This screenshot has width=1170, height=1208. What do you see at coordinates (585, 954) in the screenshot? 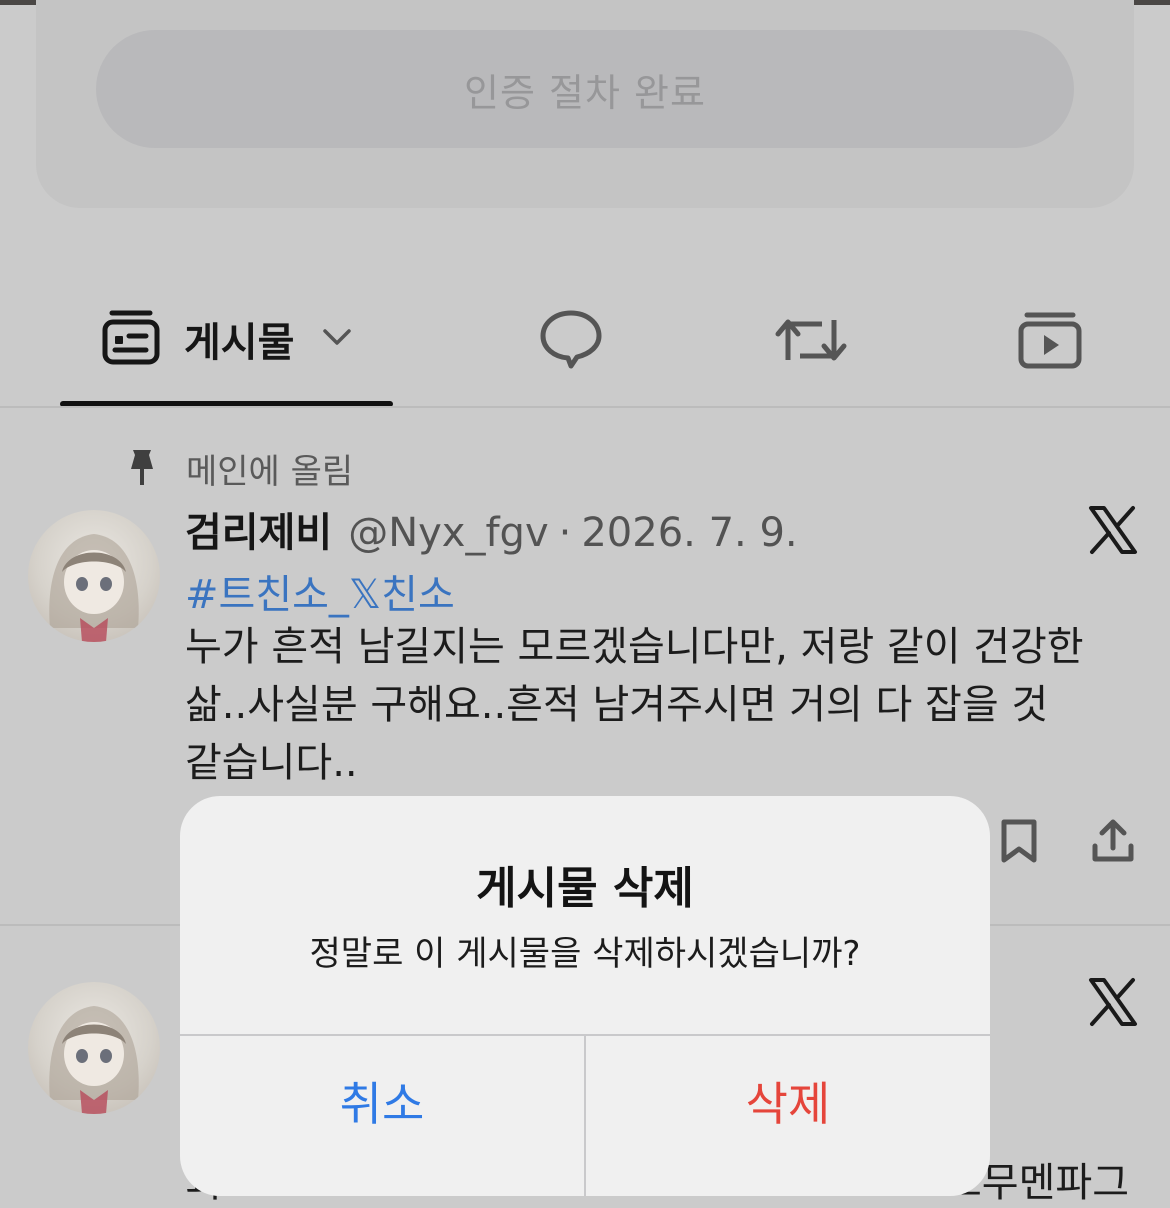
I see `dialog-message: 정말로 이 게시물을 삭제하시겠습니까?` at bounding box center [585, 954].